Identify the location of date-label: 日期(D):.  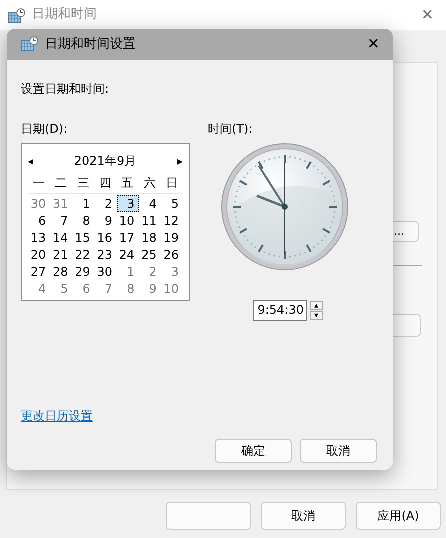
(45, 129).